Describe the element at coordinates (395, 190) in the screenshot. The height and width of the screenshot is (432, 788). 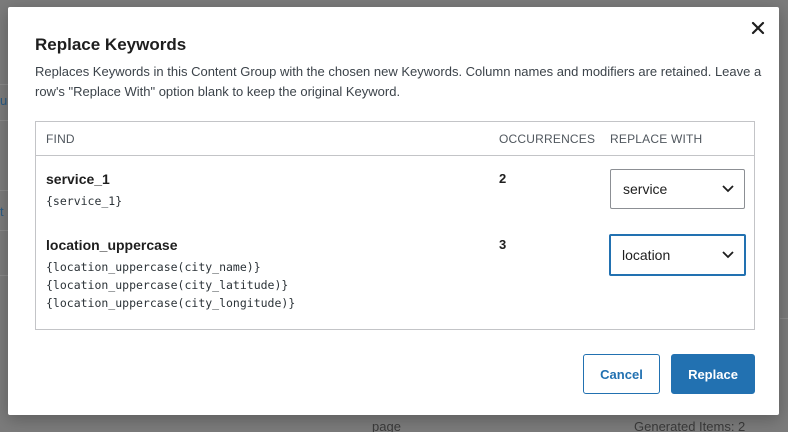
I see `table-row: service_1 {service_1} 2 service` at that location.